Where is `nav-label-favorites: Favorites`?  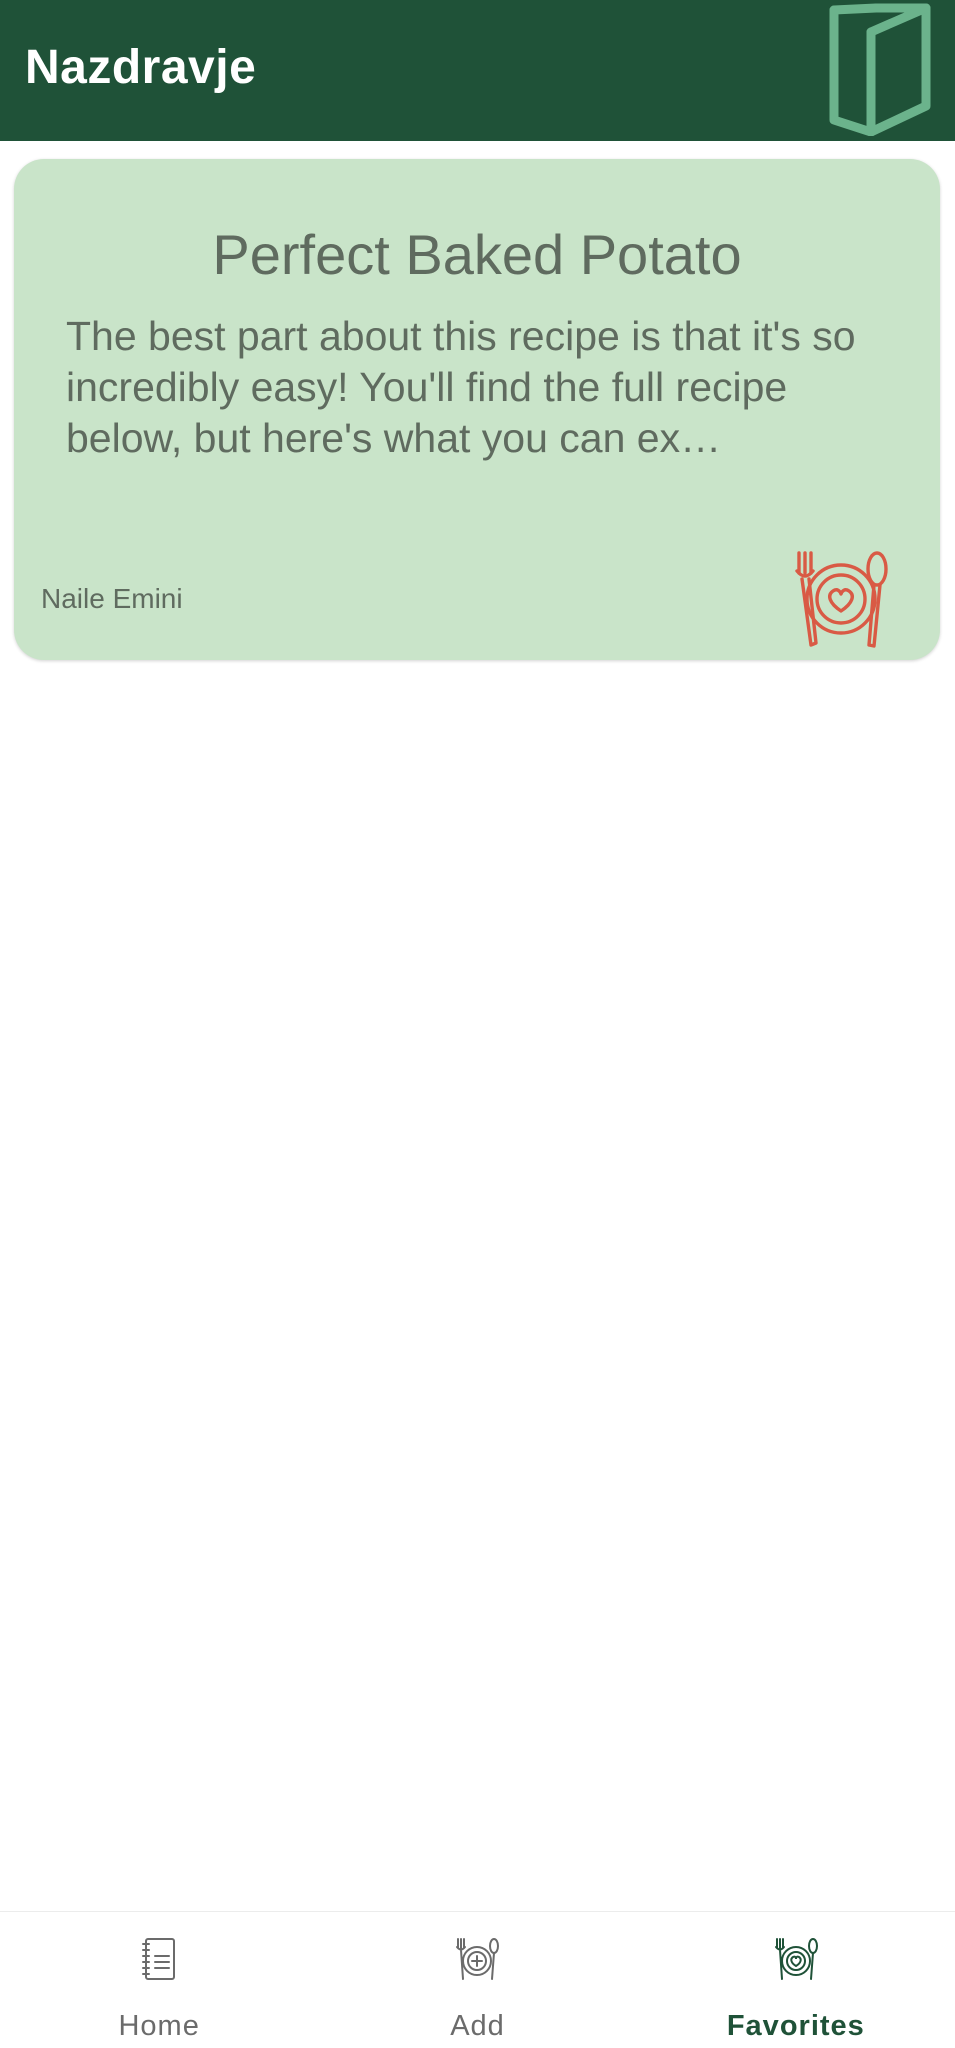 nav-label-favorites: Favorites is located at coordinates (795, 2026).